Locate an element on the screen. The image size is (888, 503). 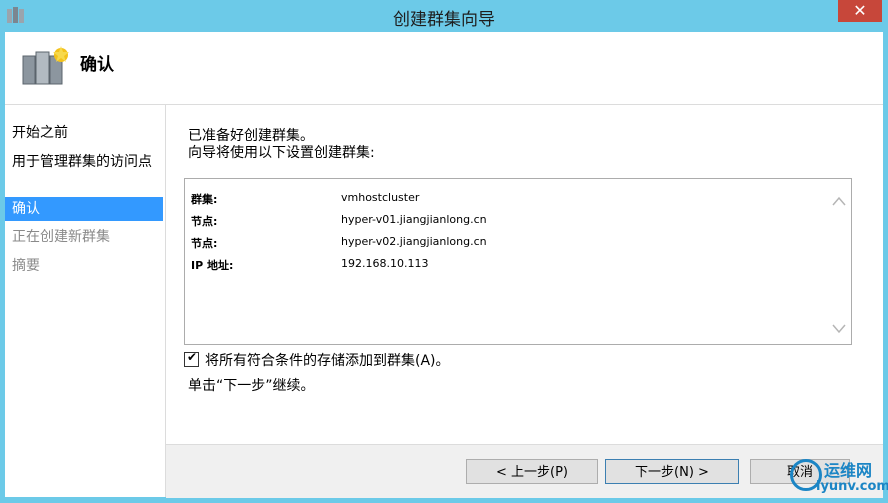
setting-value: hyper-v02.jiangjianlong.cn is located at coordinates (414, 241).